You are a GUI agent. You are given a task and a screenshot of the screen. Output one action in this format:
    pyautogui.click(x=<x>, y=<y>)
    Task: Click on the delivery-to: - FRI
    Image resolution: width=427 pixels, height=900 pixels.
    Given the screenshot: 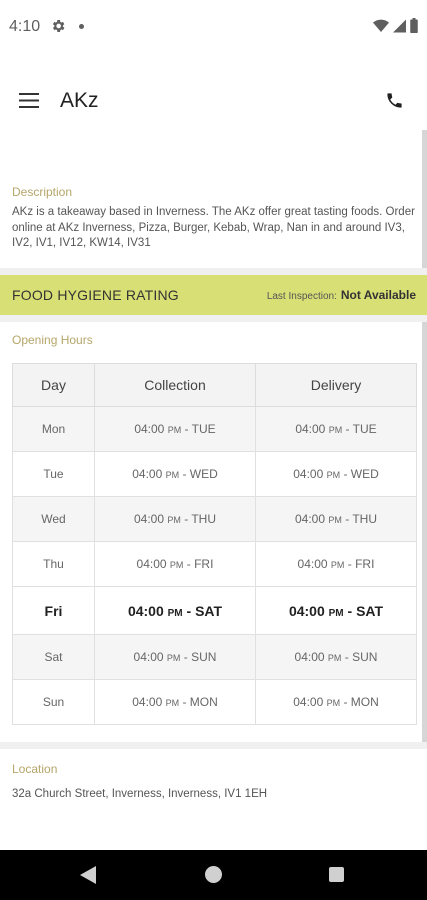 What is the action you would take?
    pyautogui.click(x=361, y=564)
    